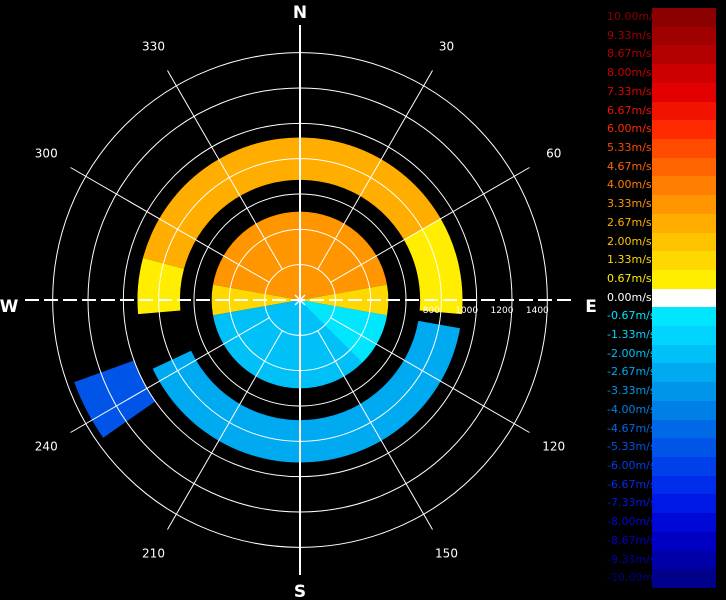  I want to click on legend-entry: -2.00m/s, so click(661, 354).